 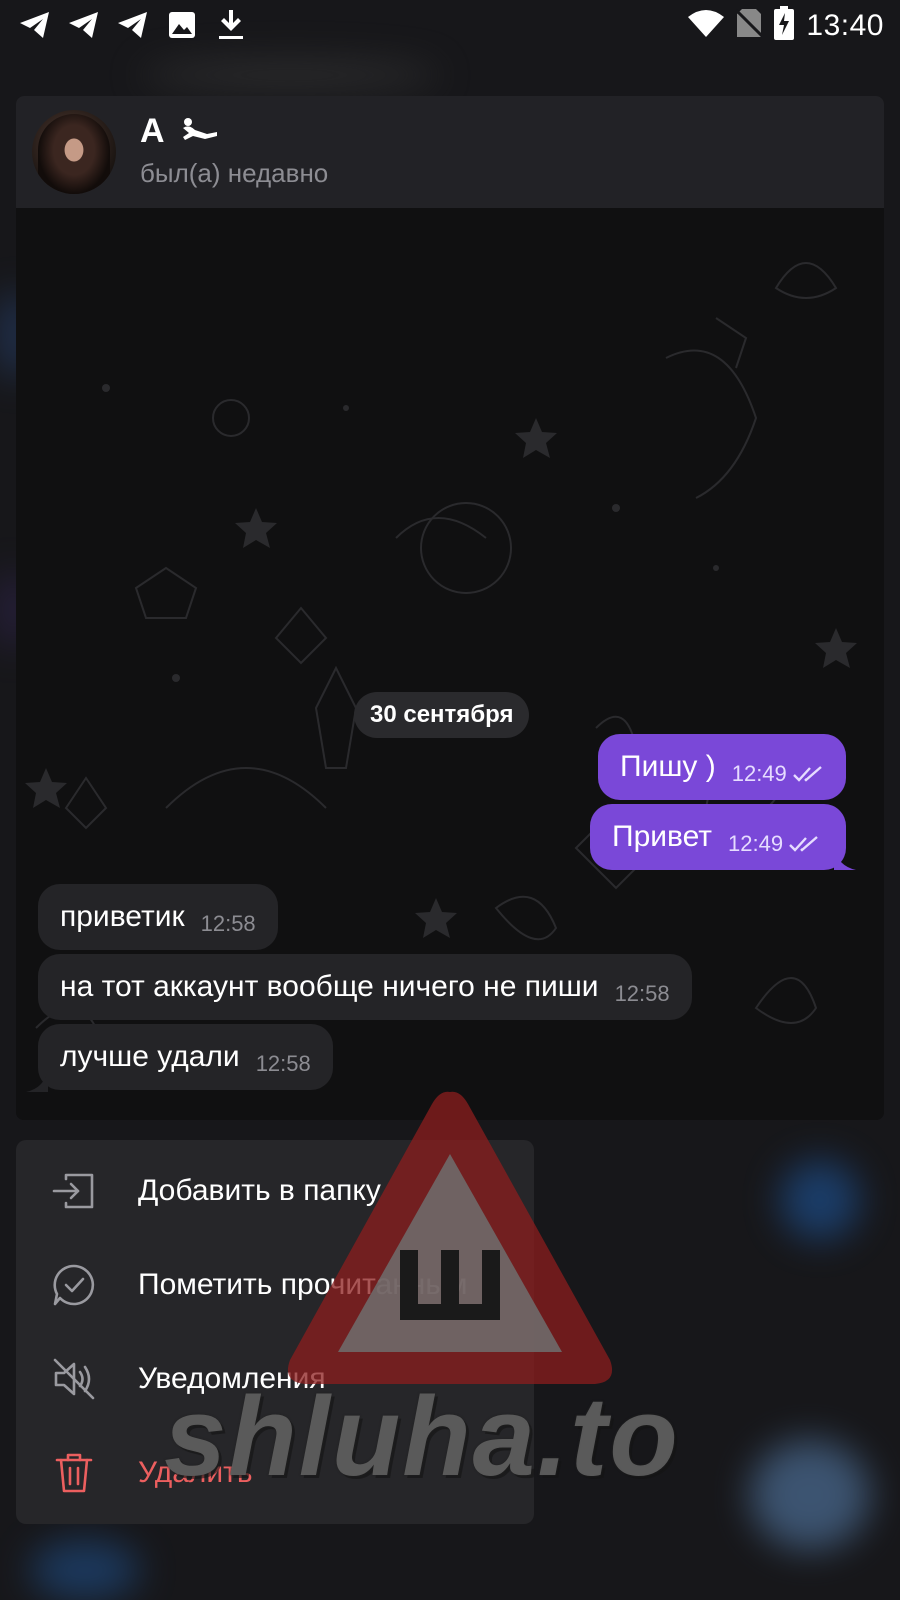 I want to click on battery-charging-icon, so click(x=784, y=25).